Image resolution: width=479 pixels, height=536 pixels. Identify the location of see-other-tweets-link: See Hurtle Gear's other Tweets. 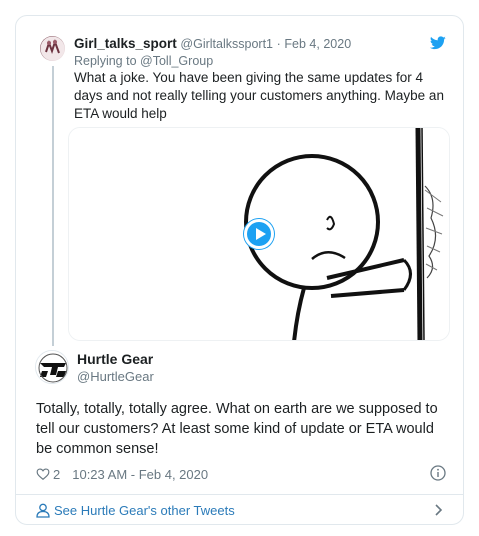
(239, 509).